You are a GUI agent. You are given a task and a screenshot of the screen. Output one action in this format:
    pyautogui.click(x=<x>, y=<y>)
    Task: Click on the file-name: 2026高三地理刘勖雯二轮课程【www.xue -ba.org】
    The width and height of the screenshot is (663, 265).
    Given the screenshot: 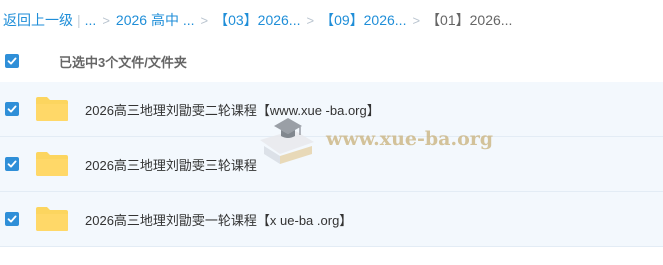 What is the action you would take?
    pyautogui.click(x=232, y=109)
    